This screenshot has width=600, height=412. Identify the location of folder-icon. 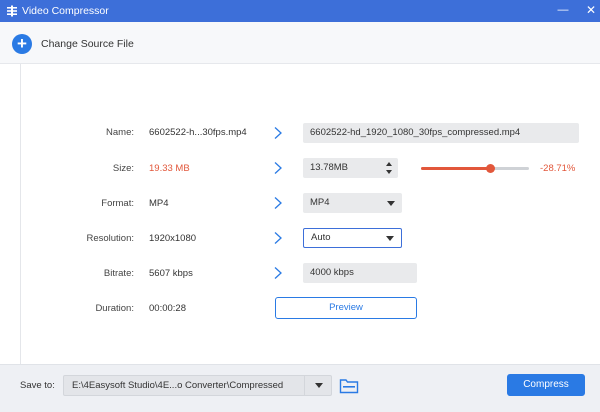
(349, 385).